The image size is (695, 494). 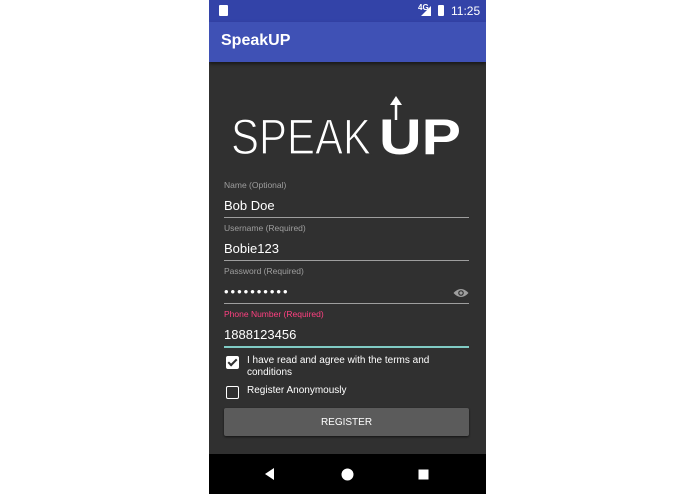 I want to click on back-button, so click(x=270, y=474).